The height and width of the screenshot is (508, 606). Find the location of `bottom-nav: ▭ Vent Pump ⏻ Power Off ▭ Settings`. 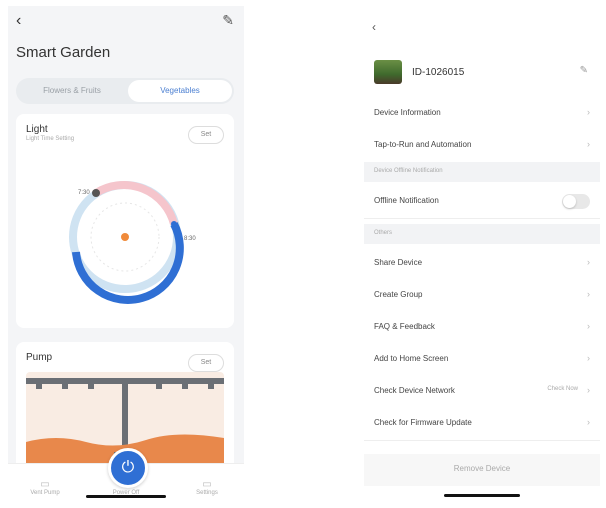

bottom-nav: ▭ Vent Pump ⏻ Power Off ▭ Settings is located at coordinates (126, 475).